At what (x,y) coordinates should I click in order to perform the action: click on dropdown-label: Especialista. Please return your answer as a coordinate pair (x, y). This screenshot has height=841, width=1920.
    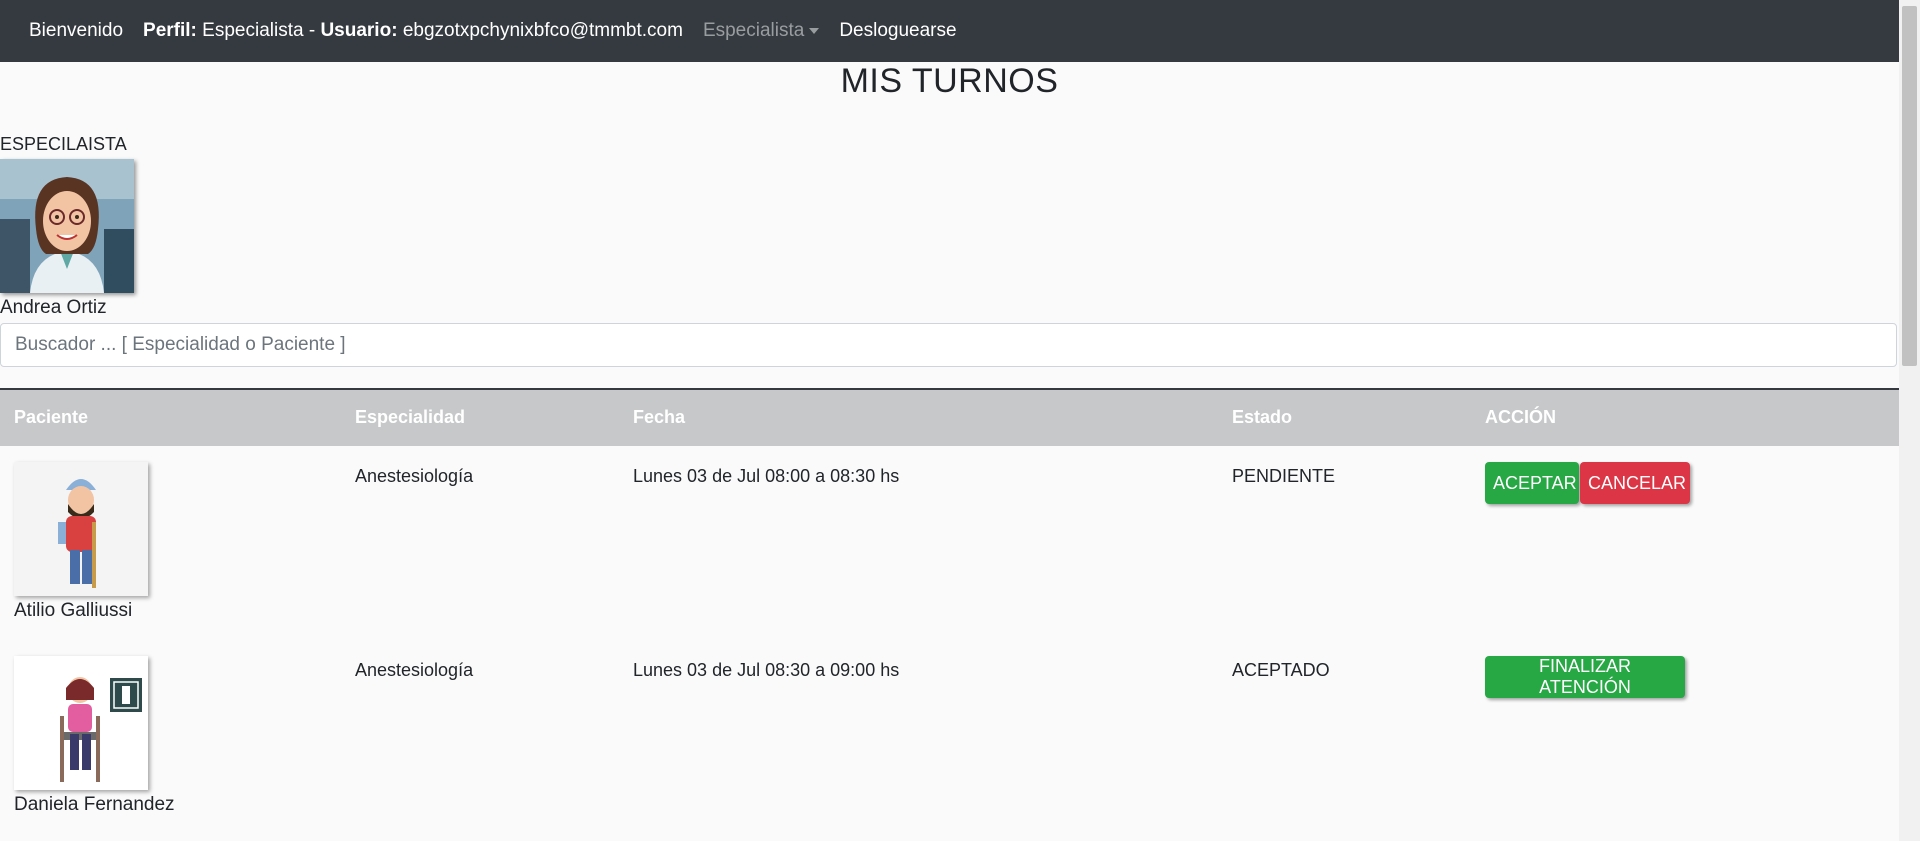
    Looking at the image, I should click on (753, 30).